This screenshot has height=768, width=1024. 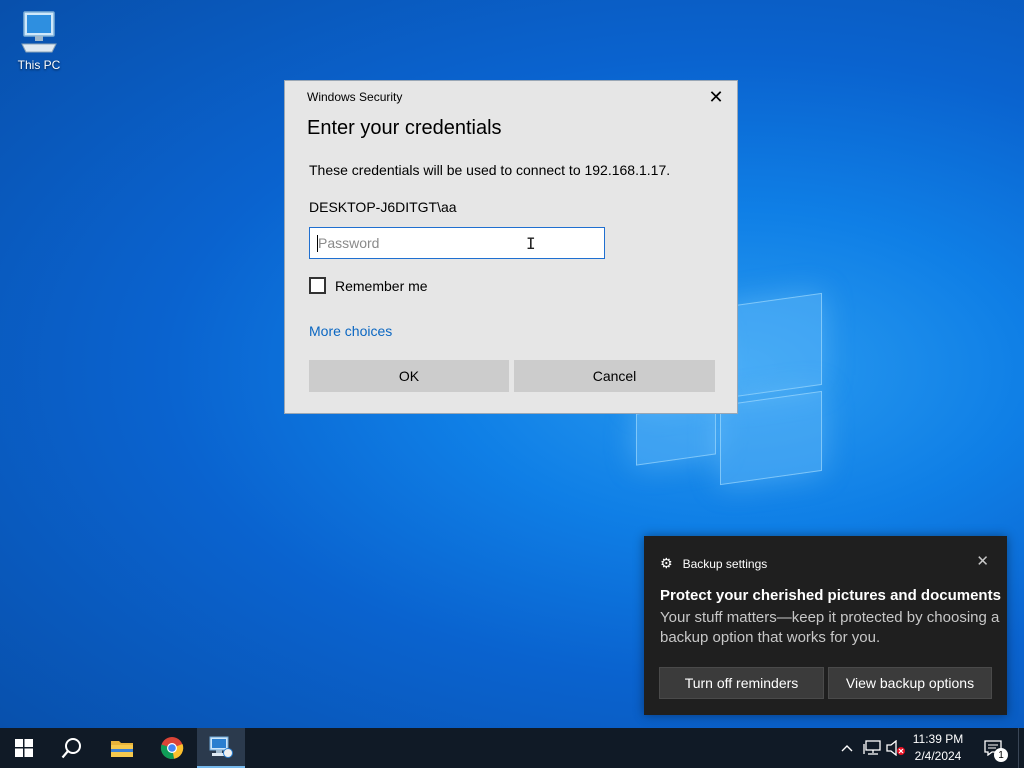 I want to click on search-button, so click(x=72, y=748).